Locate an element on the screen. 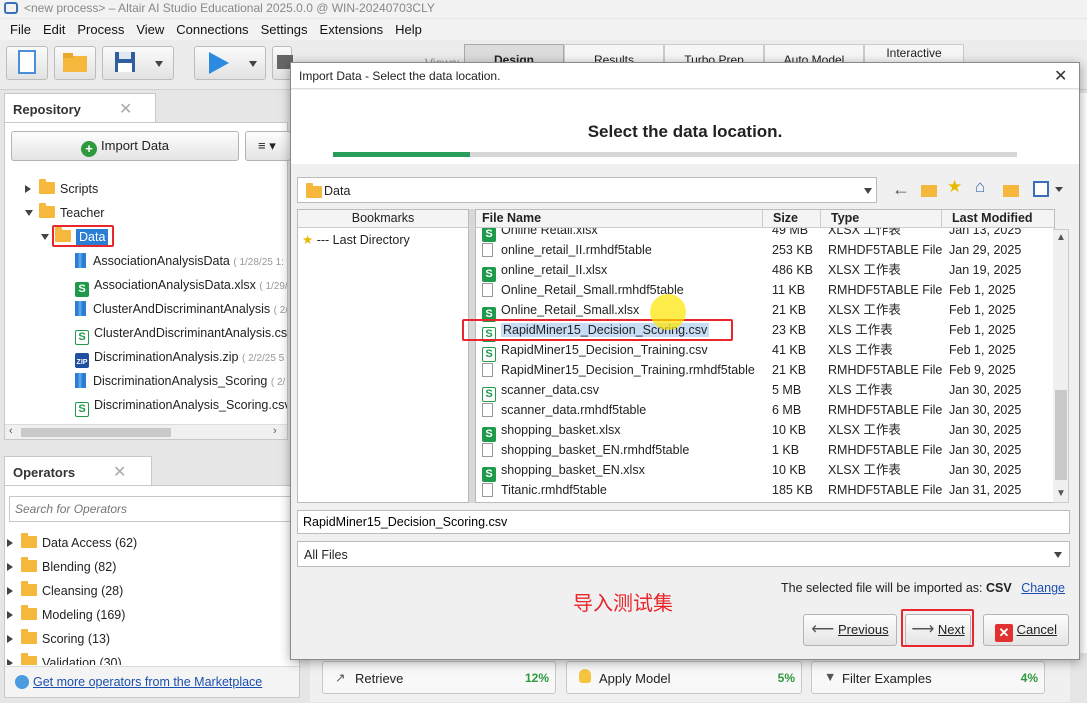 This screenshot has height=703, width=1087. tree-item-discrimination-zip: ZIP DiscriminationAnalysis.zip ( 2/2/25 5 is located at coordinates (179, 357).